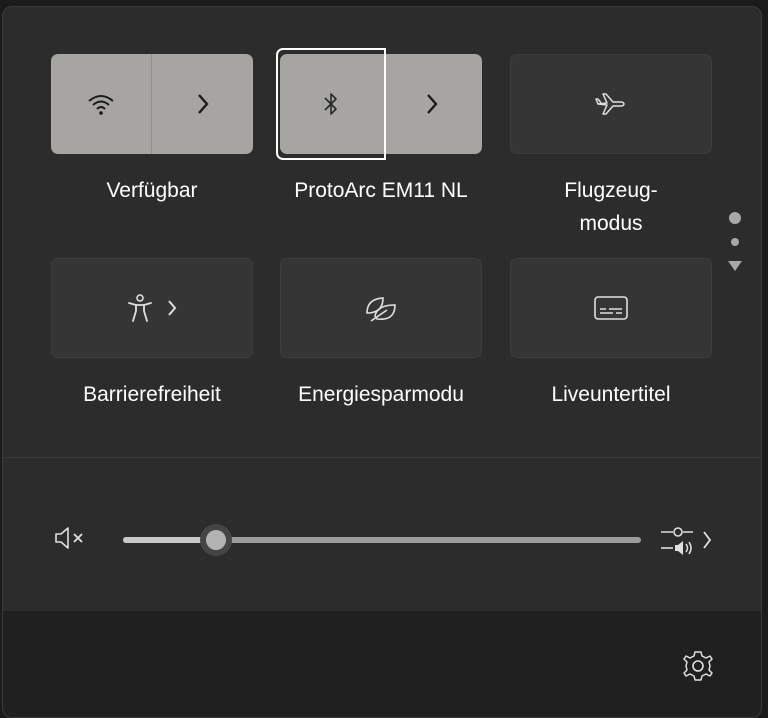 Image resolution: width=768 pixels, height=718 pixels. I want to click on bluetooth-toggle-button, so click(331, 104).